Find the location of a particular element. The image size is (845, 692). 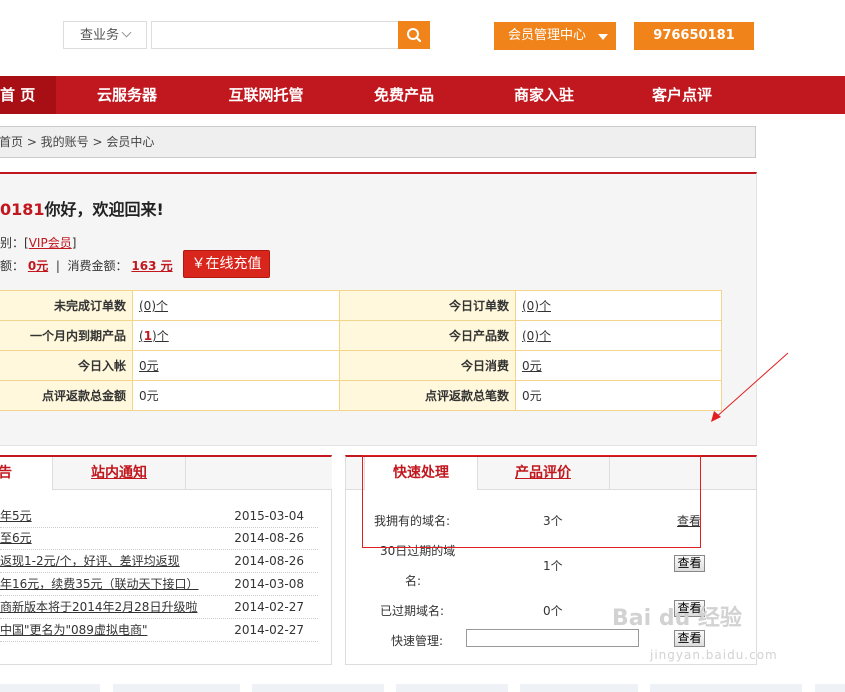

tab-announcements: 告 is located at coordinates (26, 473).